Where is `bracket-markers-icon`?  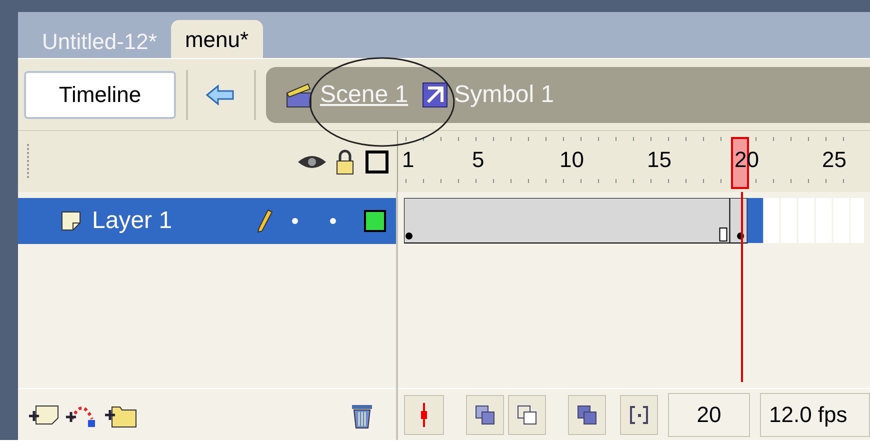 bracket-markers-icon is located at coordinates (639, 414).